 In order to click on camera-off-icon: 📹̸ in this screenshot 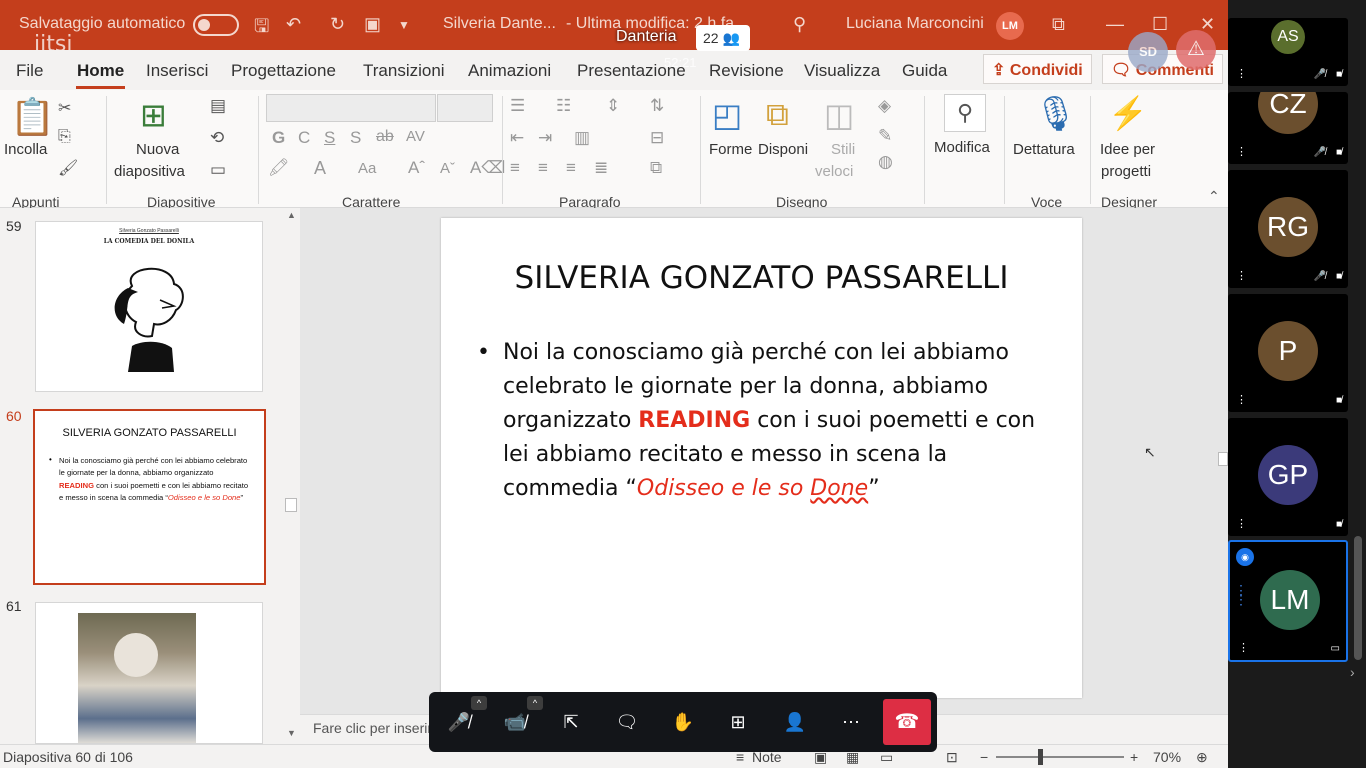, I will do `click(515, 722)`.